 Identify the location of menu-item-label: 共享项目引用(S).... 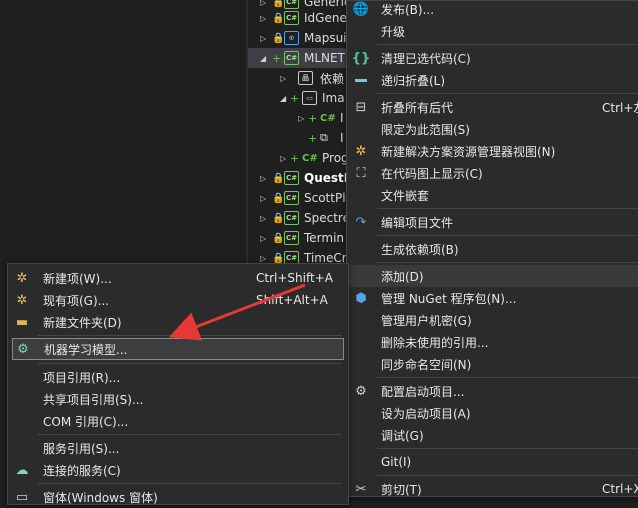
(93, 399).